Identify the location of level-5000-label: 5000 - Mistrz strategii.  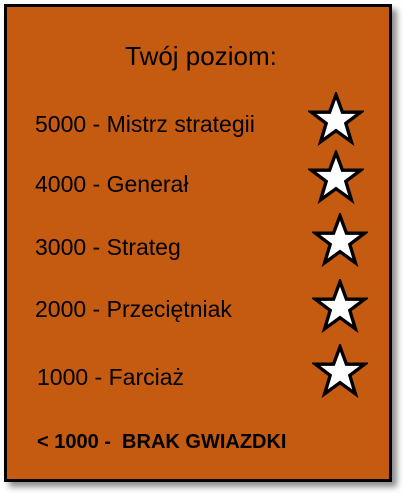
(145, 124).